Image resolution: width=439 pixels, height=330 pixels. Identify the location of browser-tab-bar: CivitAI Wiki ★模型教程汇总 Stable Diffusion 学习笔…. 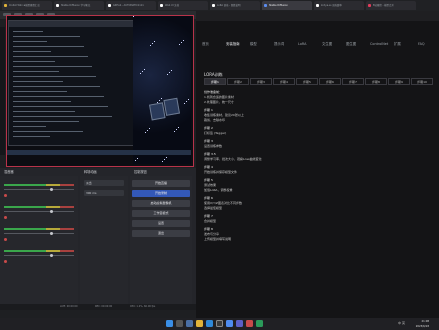
(219, 5).